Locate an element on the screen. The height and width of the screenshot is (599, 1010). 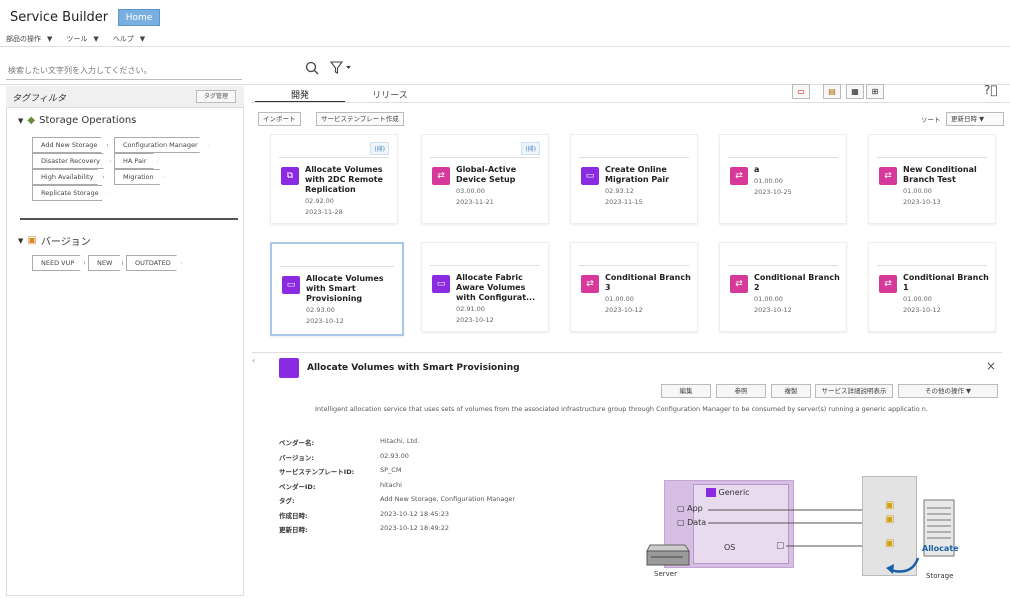
card-badge: (排) is located at coordinates (379, 148).